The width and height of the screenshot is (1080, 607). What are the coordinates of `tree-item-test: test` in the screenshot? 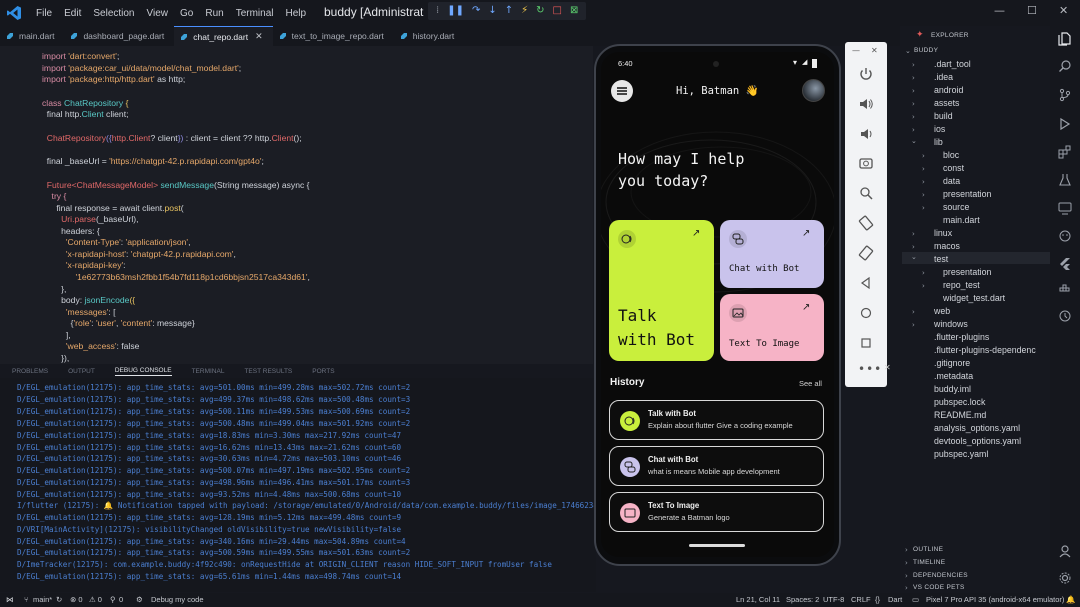 It's located at (941, 259).